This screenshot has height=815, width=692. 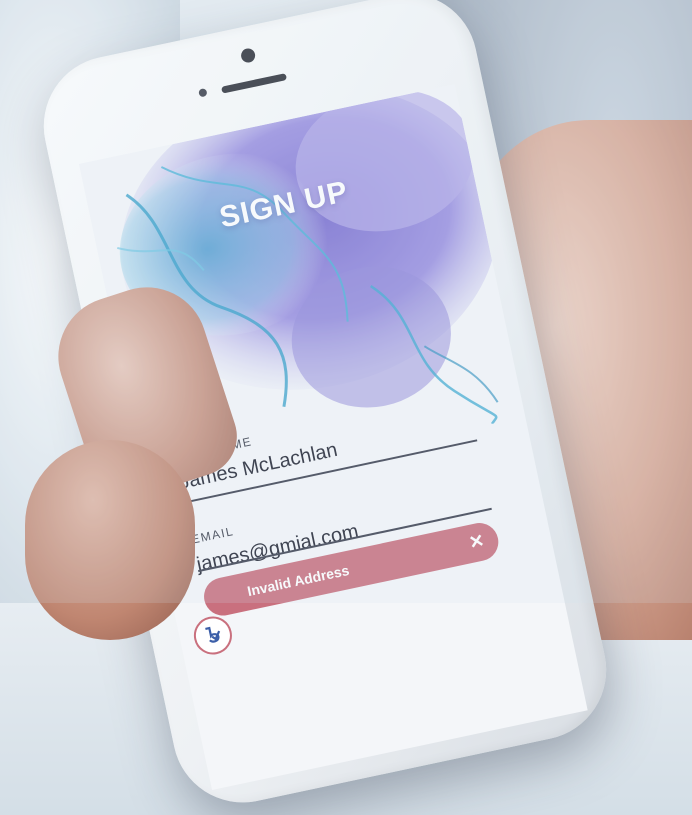 I want to click on email-label: EMAIL, so click(x=213, y=535).